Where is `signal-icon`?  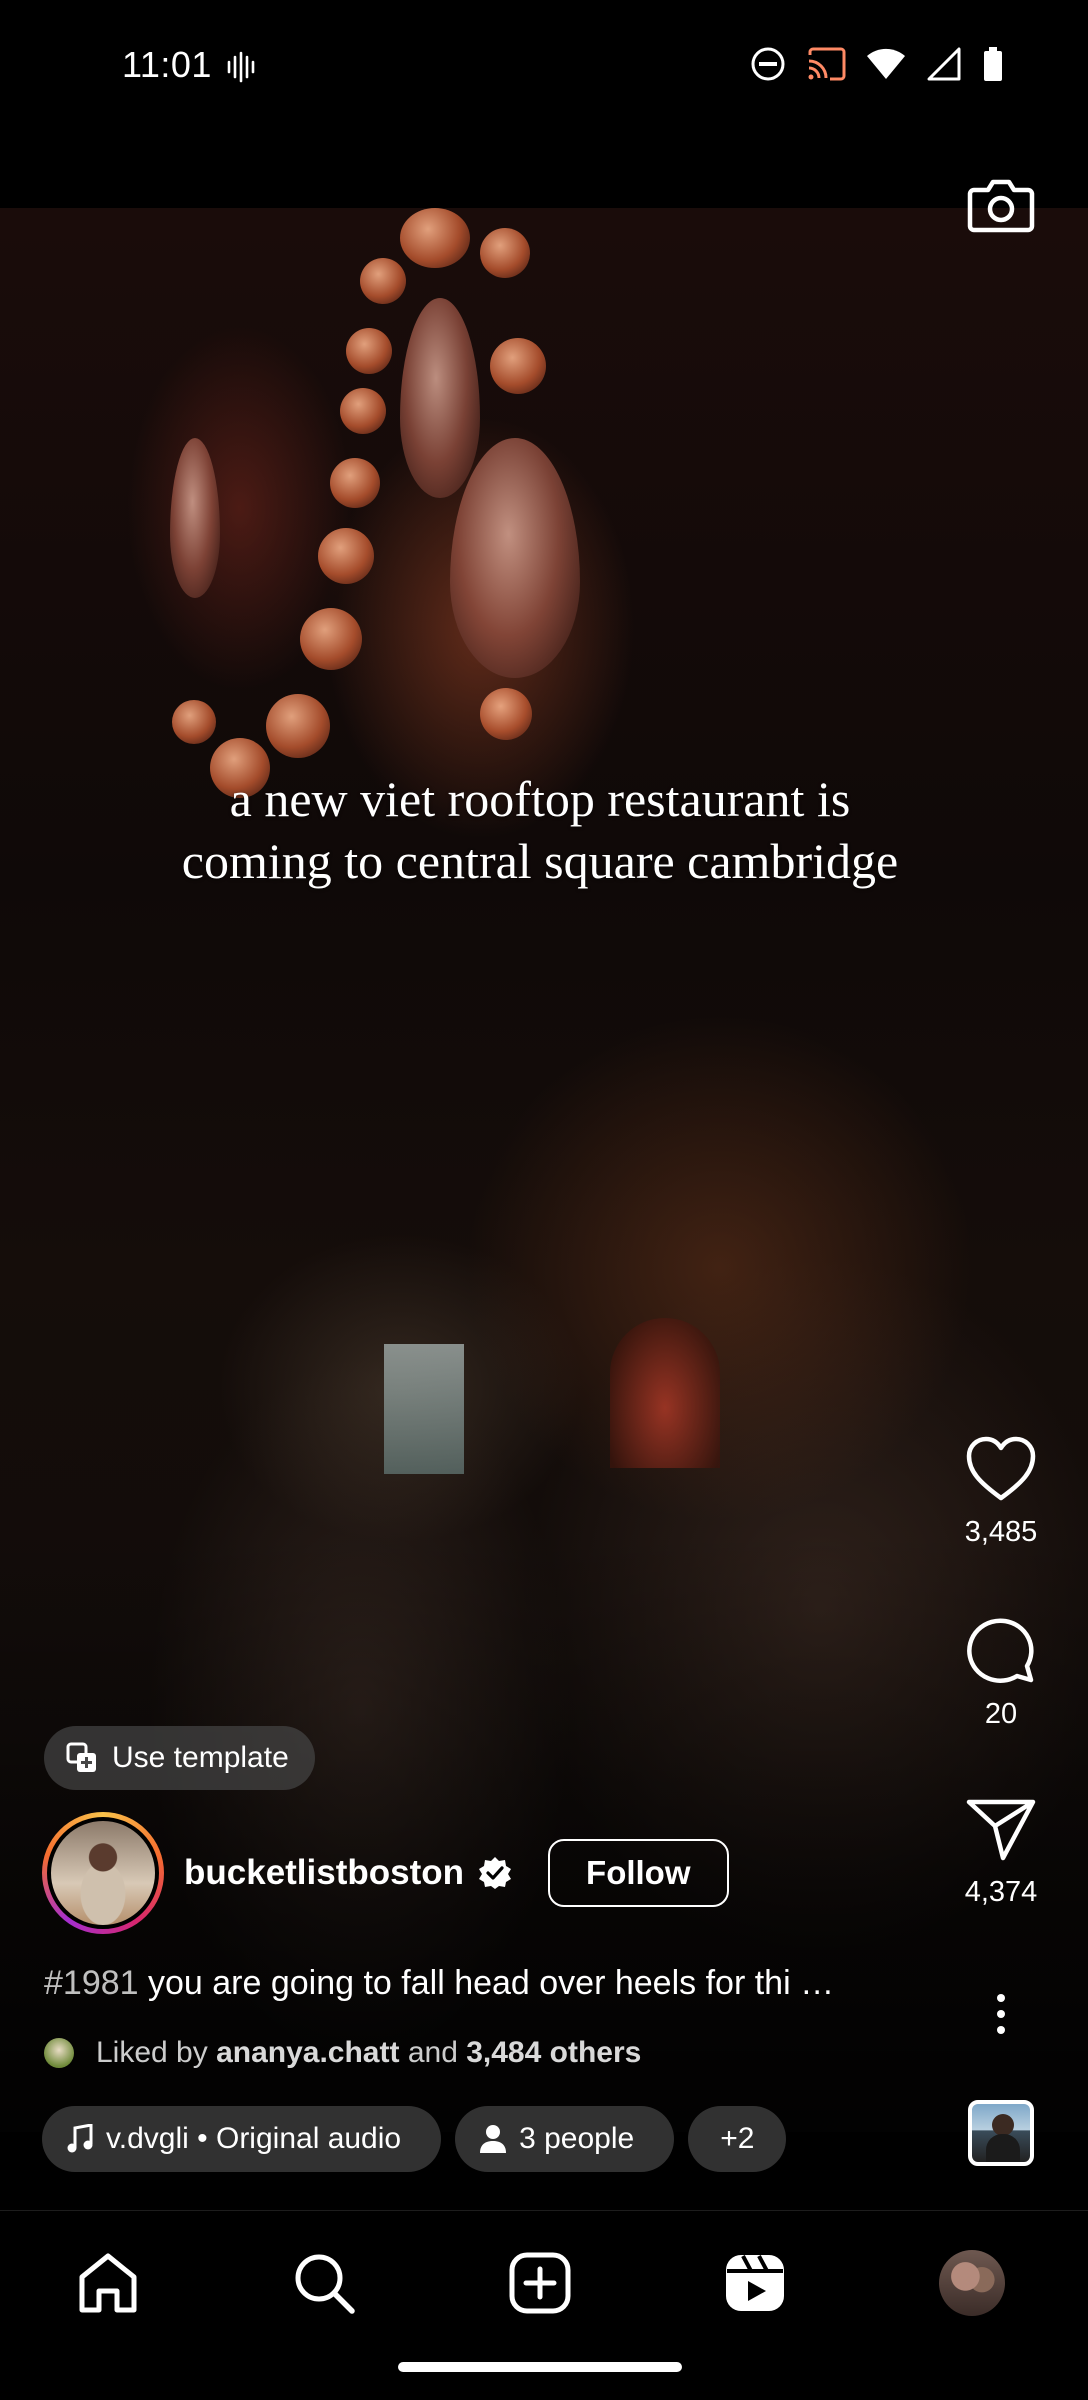
signal-icon is located at coordinates (944, 64).